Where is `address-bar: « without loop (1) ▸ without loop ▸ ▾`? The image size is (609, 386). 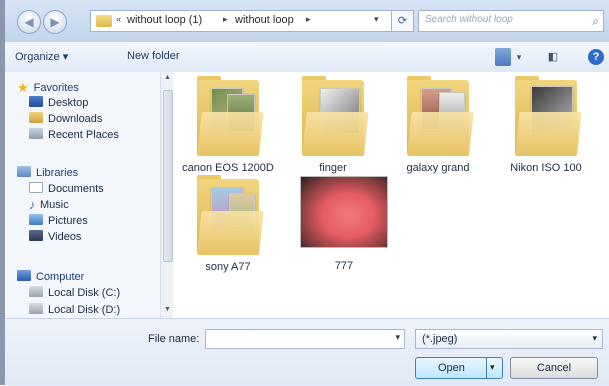
address-bar: « without loop (1) ▸ without loop ▸ ▾ is located at coordinates (241, 21).